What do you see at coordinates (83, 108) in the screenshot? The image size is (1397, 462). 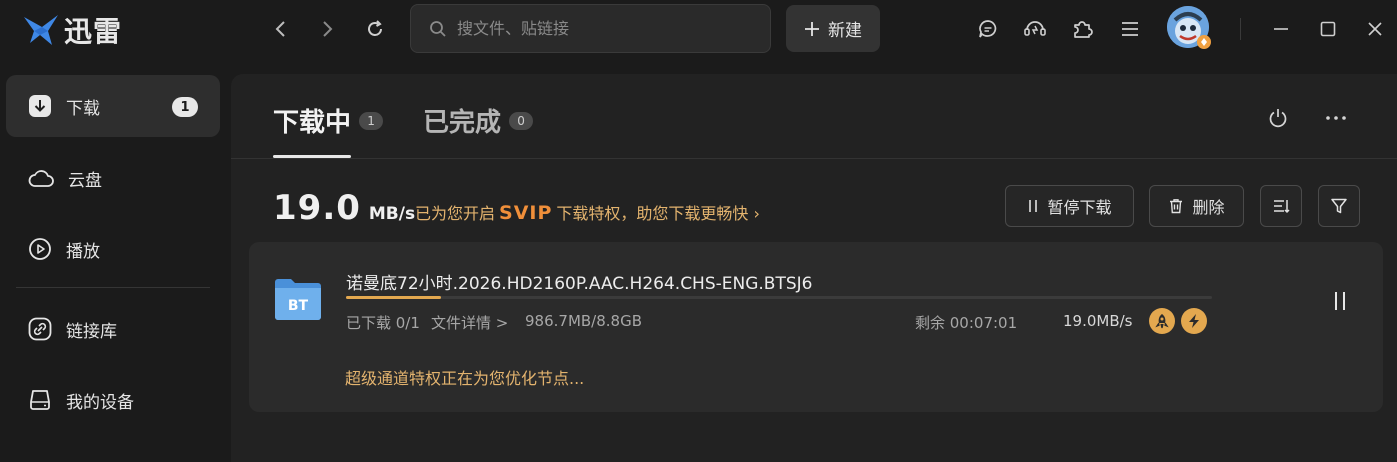 I see `sidebar-item-label: 下载` at bounding box center [83, 108].